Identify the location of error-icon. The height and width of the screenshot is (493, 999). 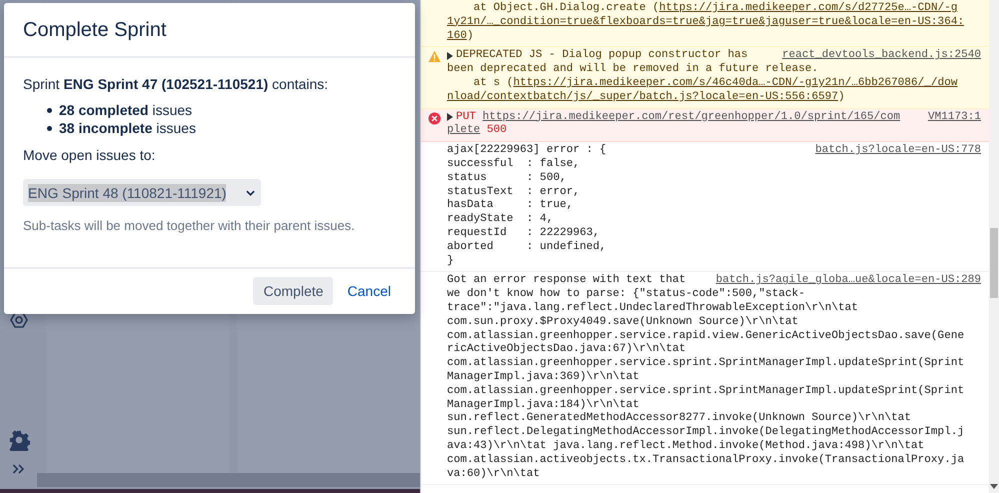
(434, 118).